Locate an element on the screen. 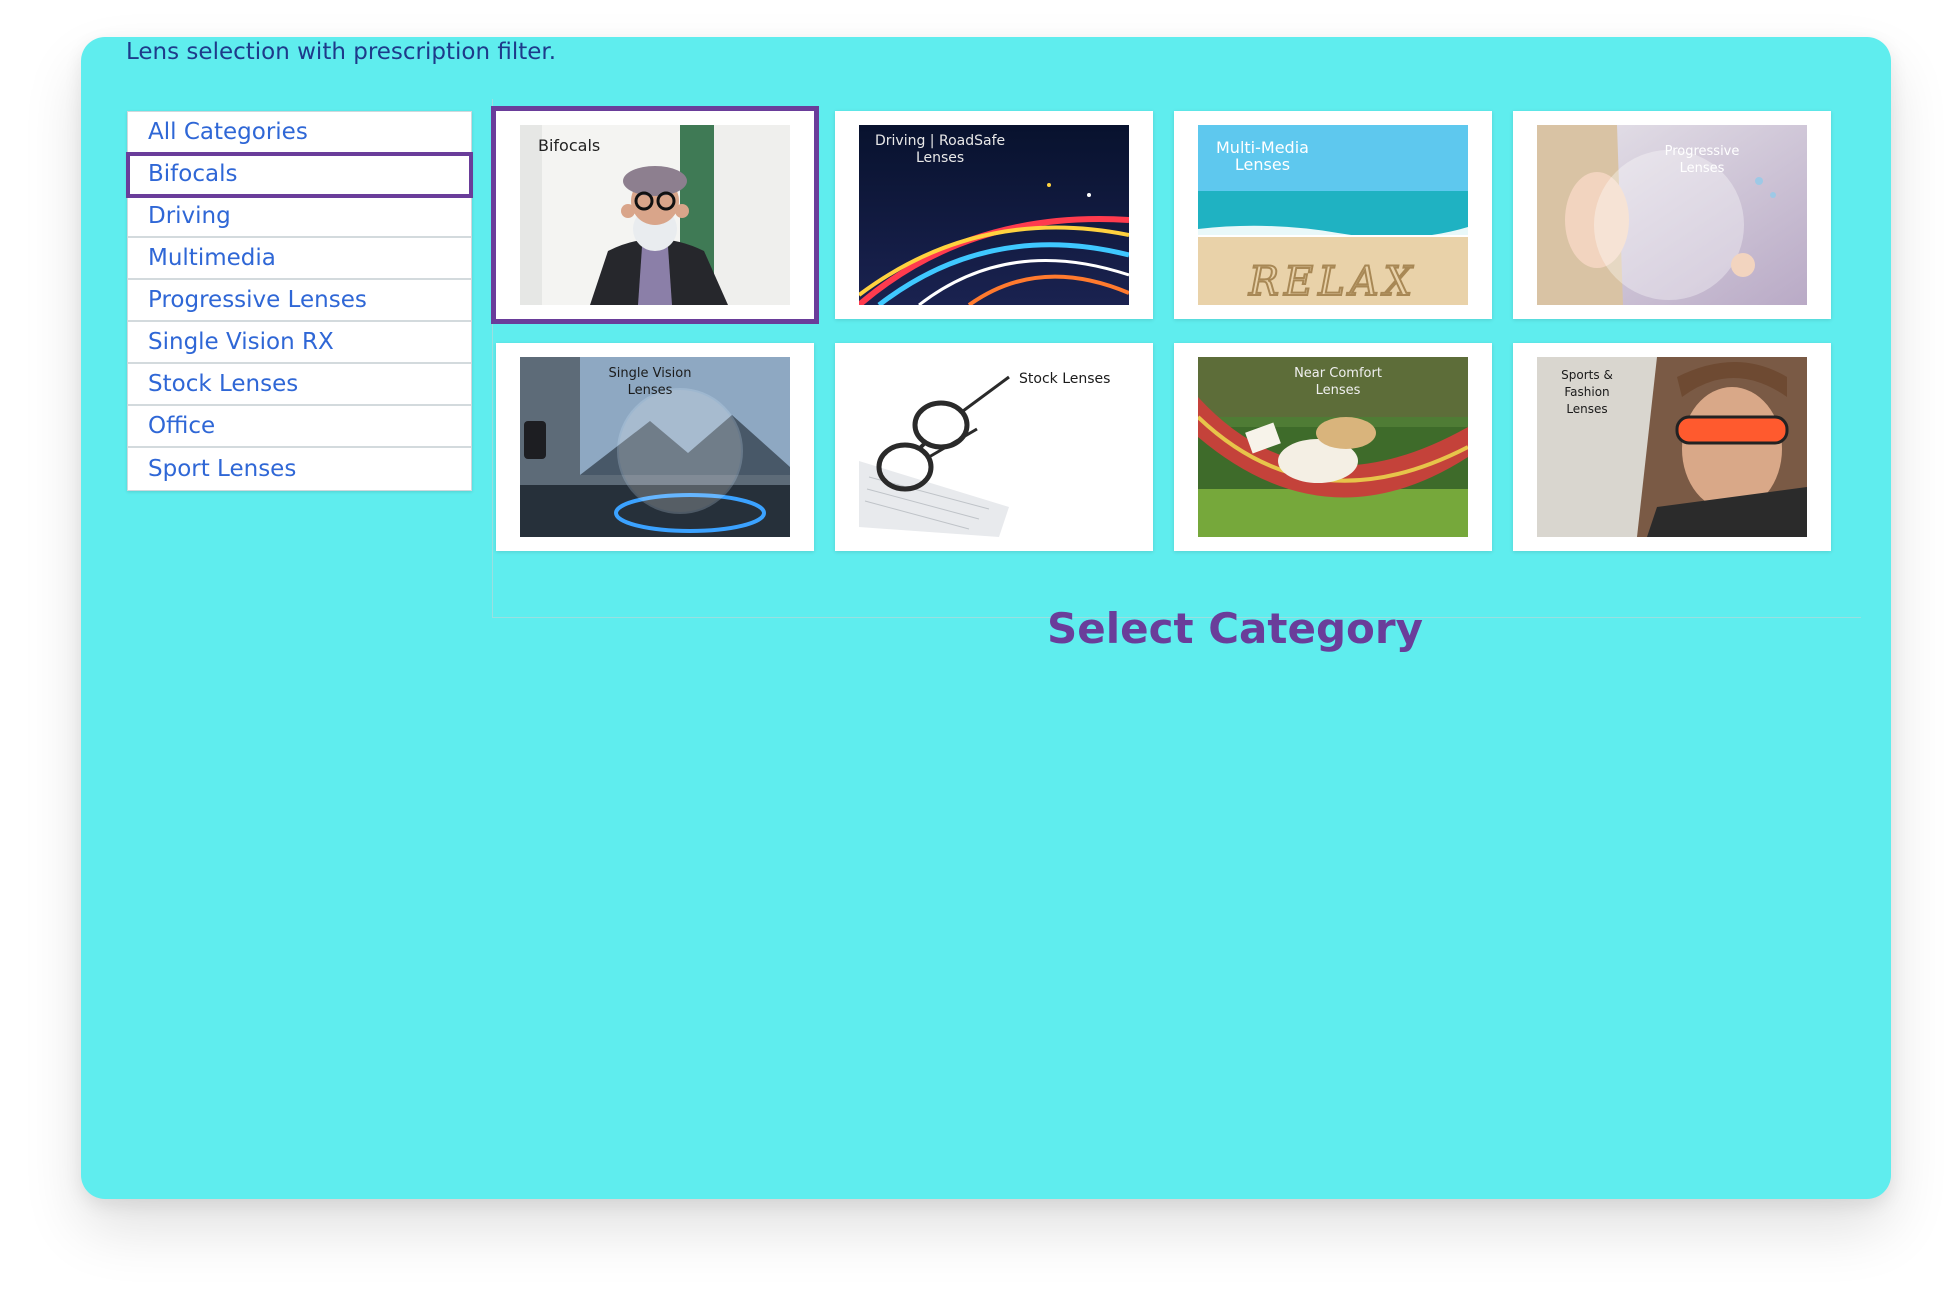 This screenshot has height=1300, width=1960. multimedia-image-text: Multi-Media Lenses is located at coordinates (1262, 156).